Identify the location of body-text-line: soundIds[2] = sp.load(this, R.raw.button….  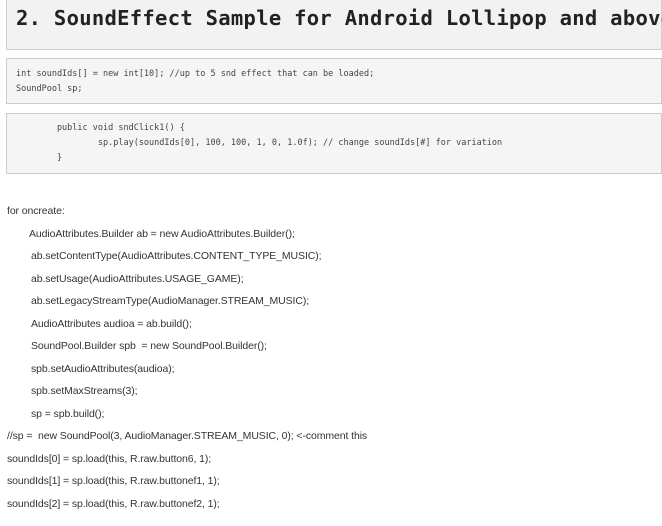
(113, 504).